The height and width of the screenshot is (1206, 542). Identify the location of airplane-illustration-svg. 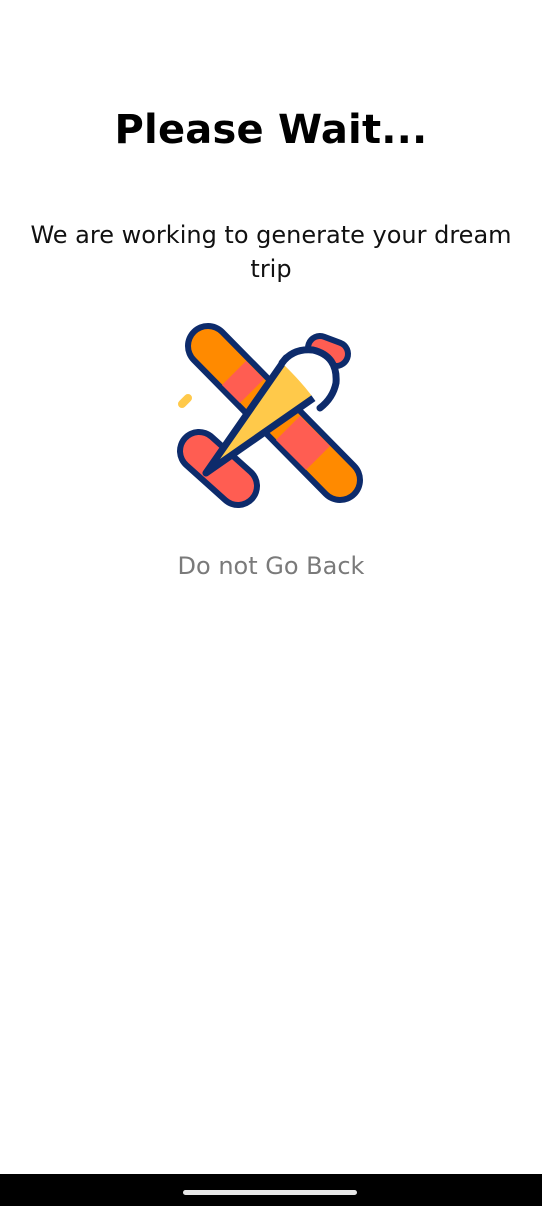
(270, 415).